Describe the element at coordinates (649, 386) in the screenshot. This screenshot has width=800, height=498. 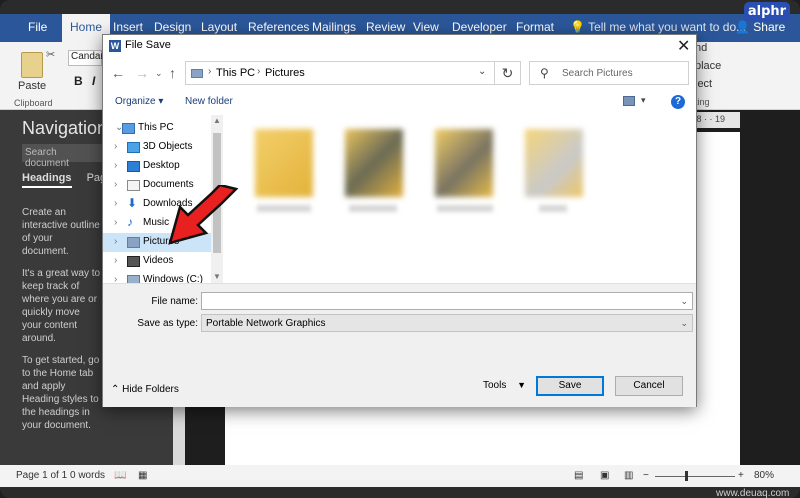
I see `cancel-button: Cancel` at that location.